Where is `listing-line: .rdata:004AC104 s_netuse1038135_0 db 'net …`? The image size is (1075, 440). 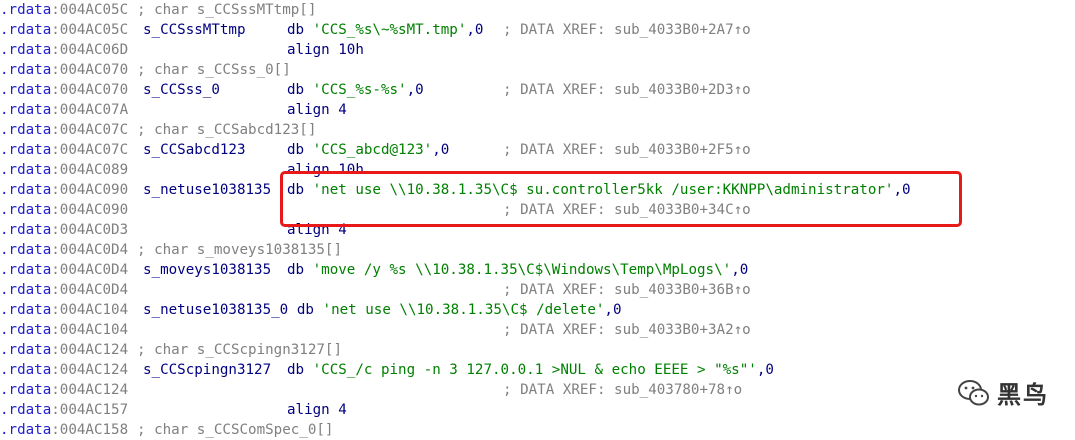
listing-line: .rdata:004AC104 s_netuse1038135_0 db 'net … is located at coordinates (537, 310).